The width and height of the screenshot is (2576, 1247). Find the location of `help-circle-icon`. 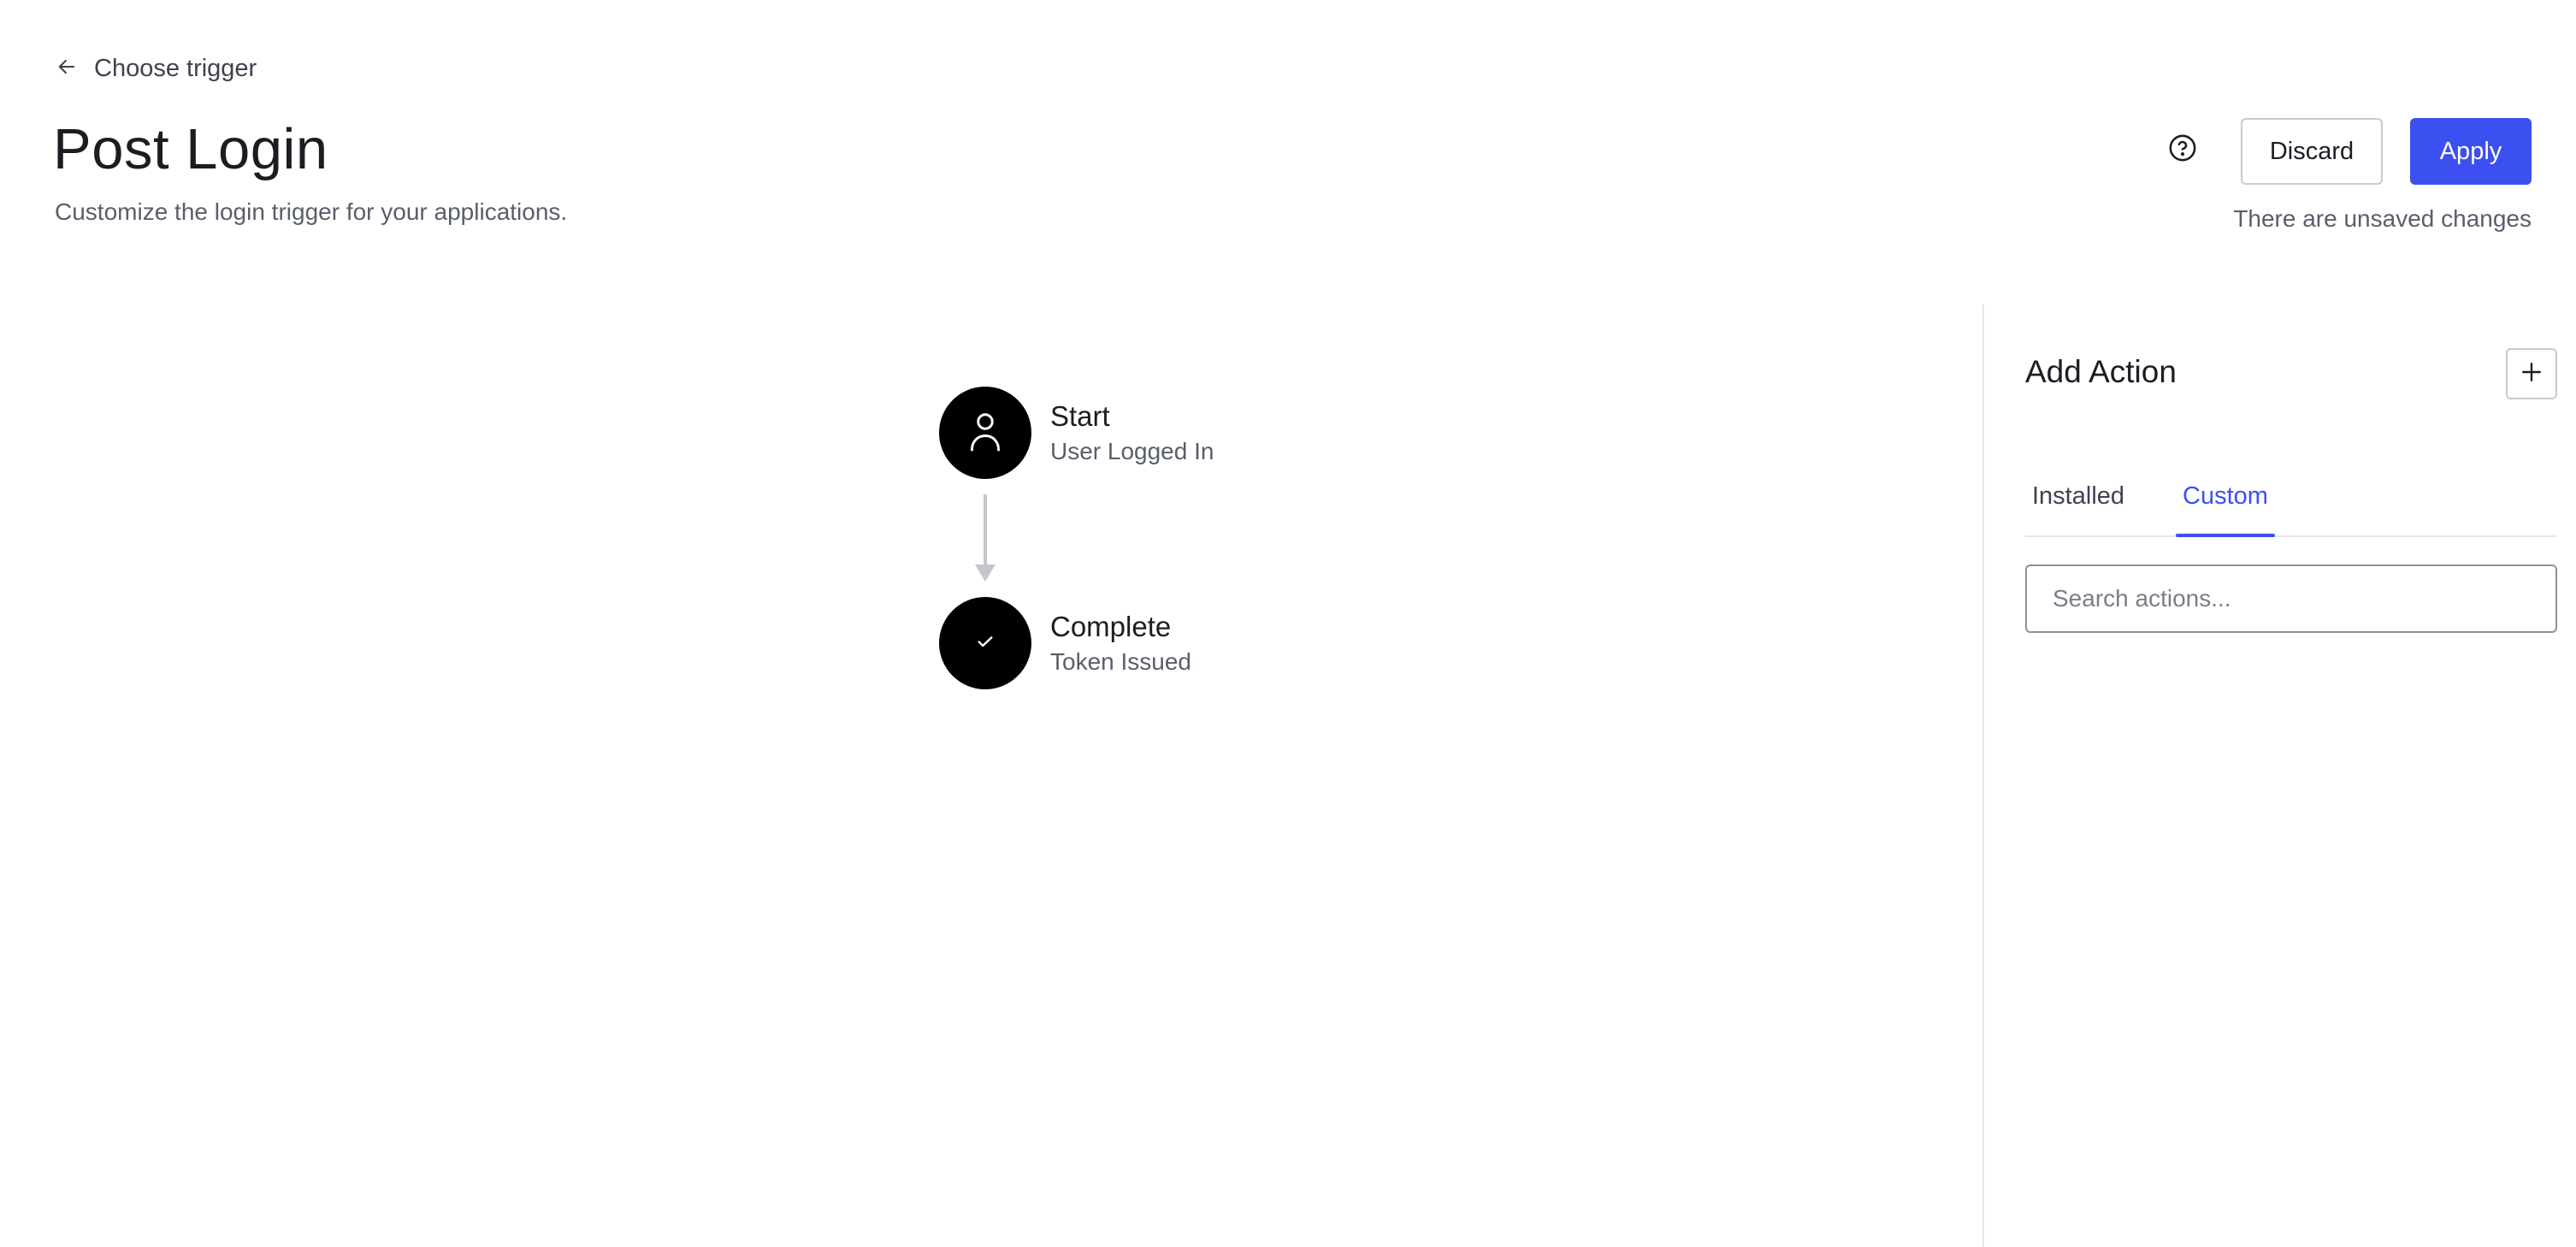

help-circle-icon is located at coordinates (2182, 150).